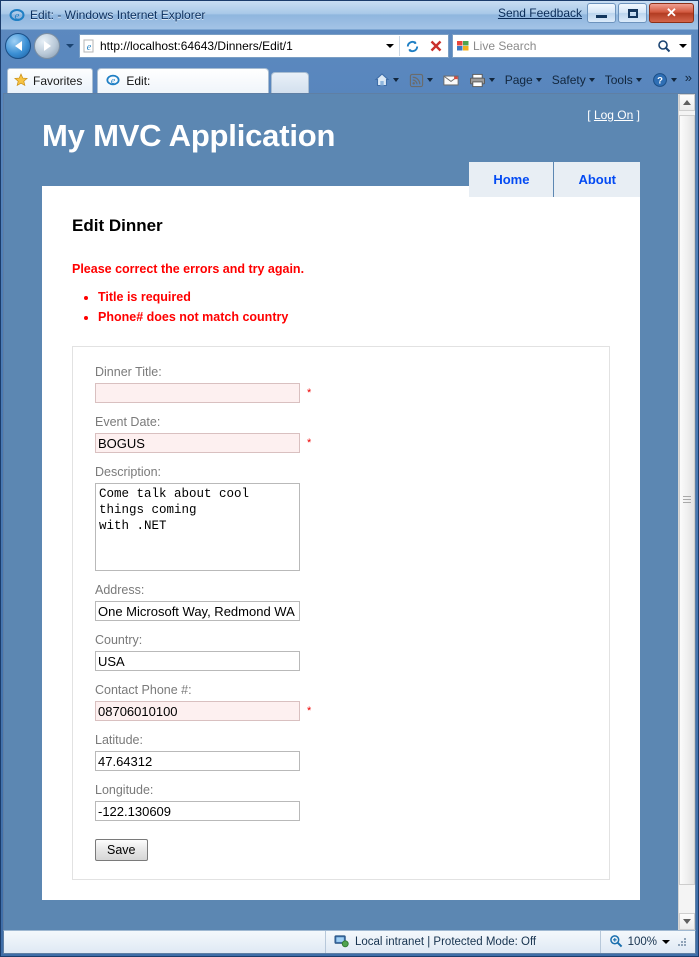 The height and width of the screenshot is (957, 699). I want to click on resize-grip-icon, so click(682, 942).